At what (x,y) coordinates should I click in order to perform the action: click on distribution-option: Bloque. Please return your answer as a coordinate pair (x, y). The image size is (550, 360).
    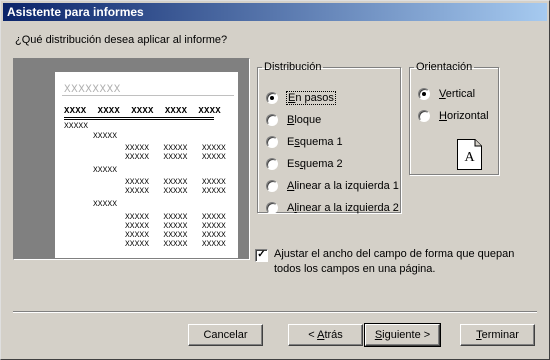
    Looking at the image, I should click on (293, 120).